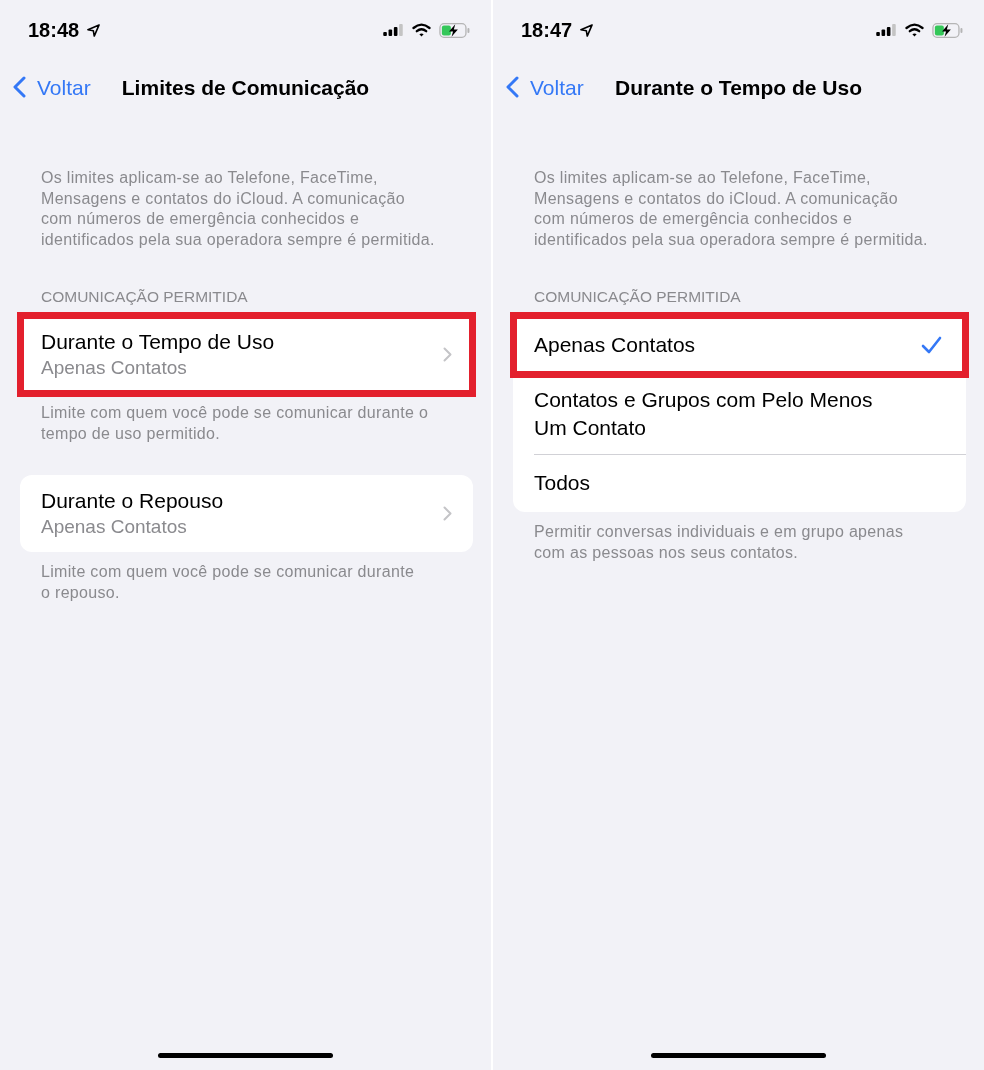  What do you see at coordinates (931, 344) in the screenshot?
I see `checkmark-icon` at bounding box center [931, 344].